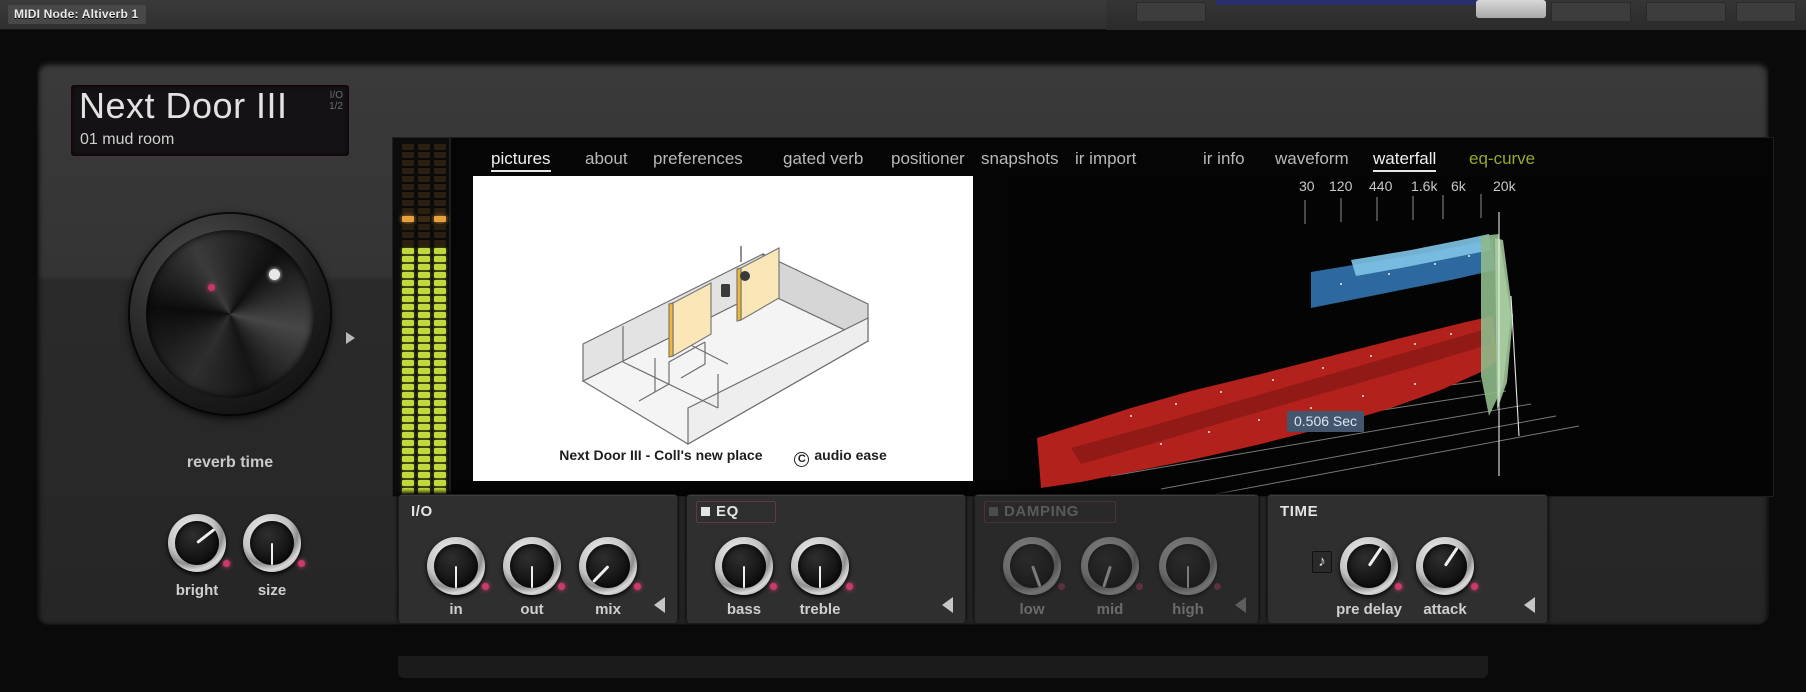 Image resolution: width=1806 pixels, height=692 pixels. I want to click on time-readout-badge: 0.506 Sec, so click(1326, 421).